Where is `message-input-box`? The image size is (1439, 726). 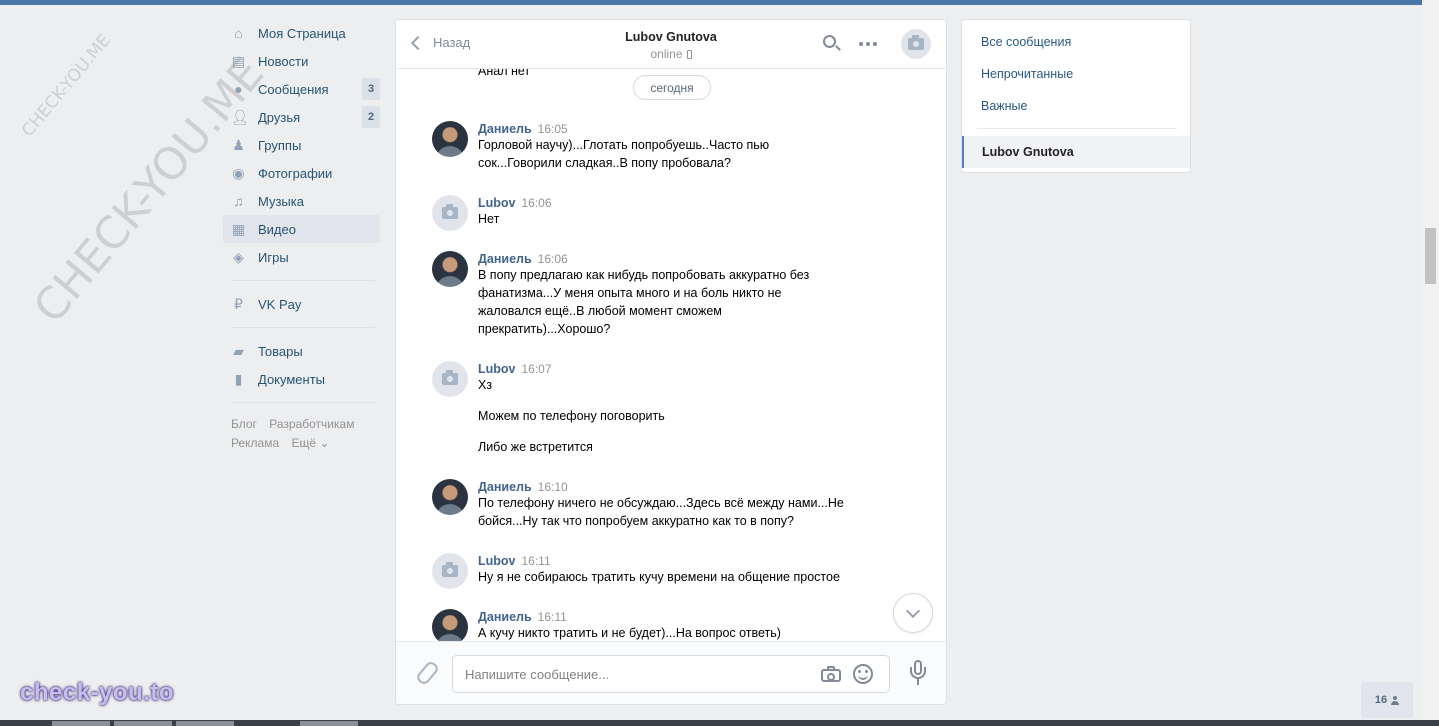 message-input-box is located at coordinates (671, 674).